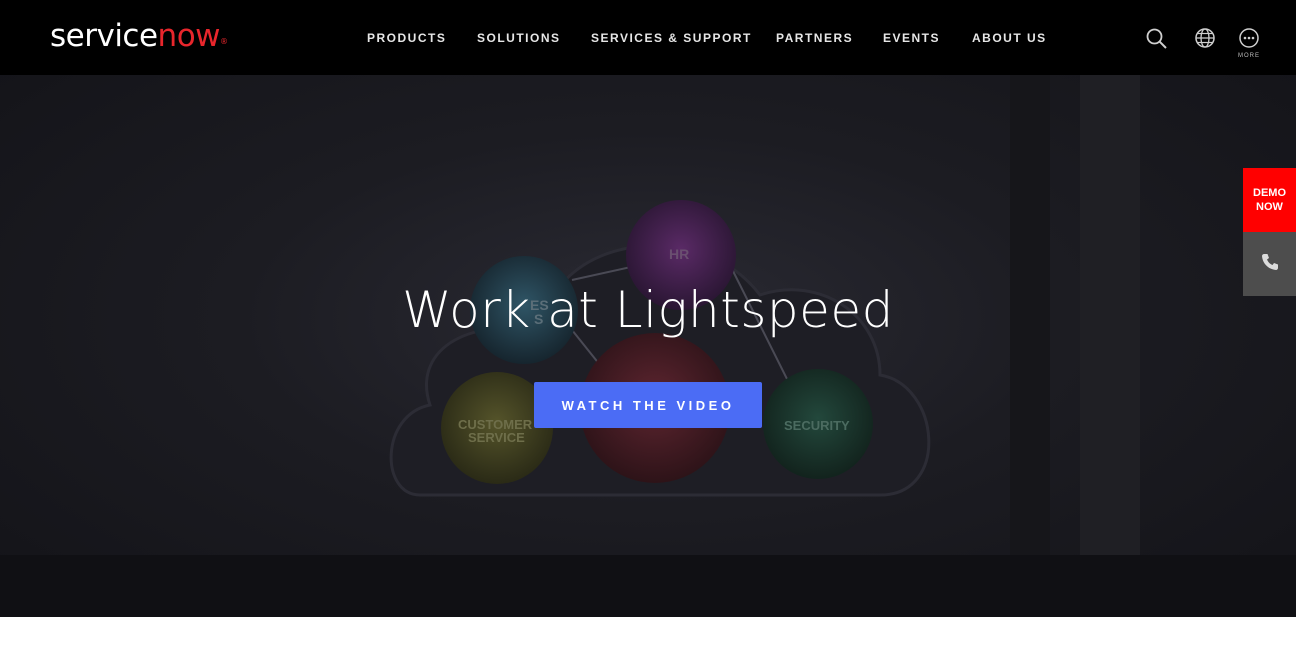  Describe the element at coordinates (679, 254) in the screenshot. I see `bubble-label-hr: HR` at that location.